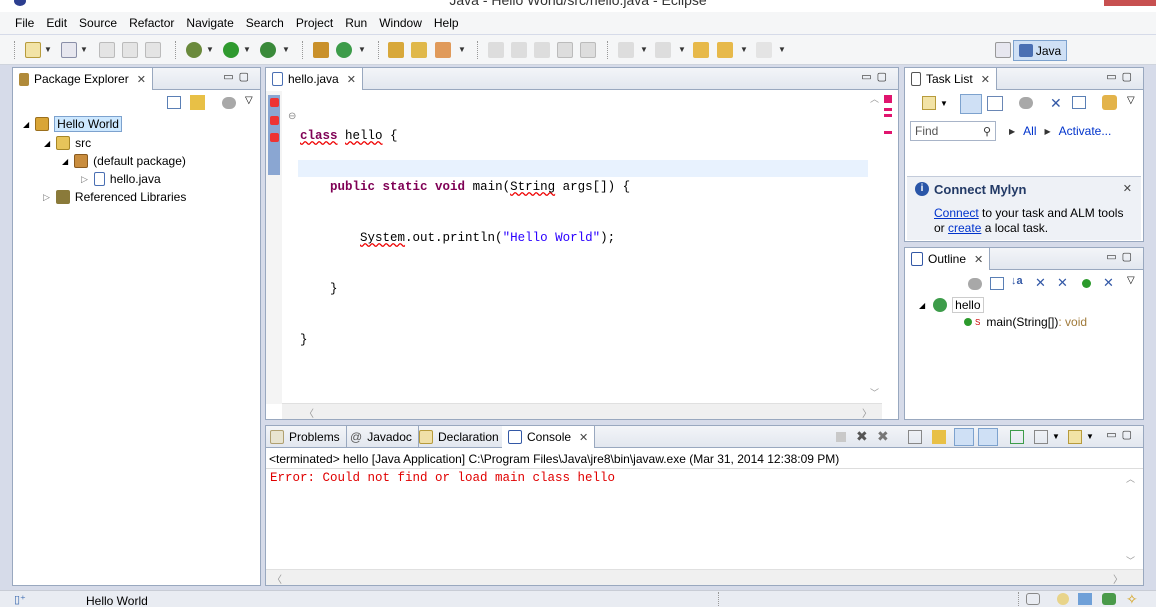 This screenshot has height=607, width=1156. I want to click on clear-console-icon, so click(915, 437).